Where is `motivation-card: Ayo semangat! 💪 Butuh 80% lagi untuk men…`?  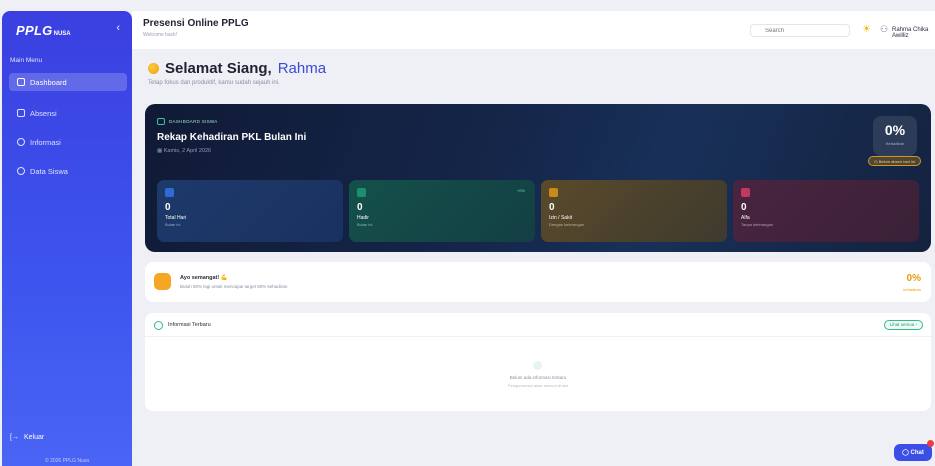 motivation-card: Ayo semangat! 💪 Butuh 80% lagi untuk men… is located at coordinates (538, 282).